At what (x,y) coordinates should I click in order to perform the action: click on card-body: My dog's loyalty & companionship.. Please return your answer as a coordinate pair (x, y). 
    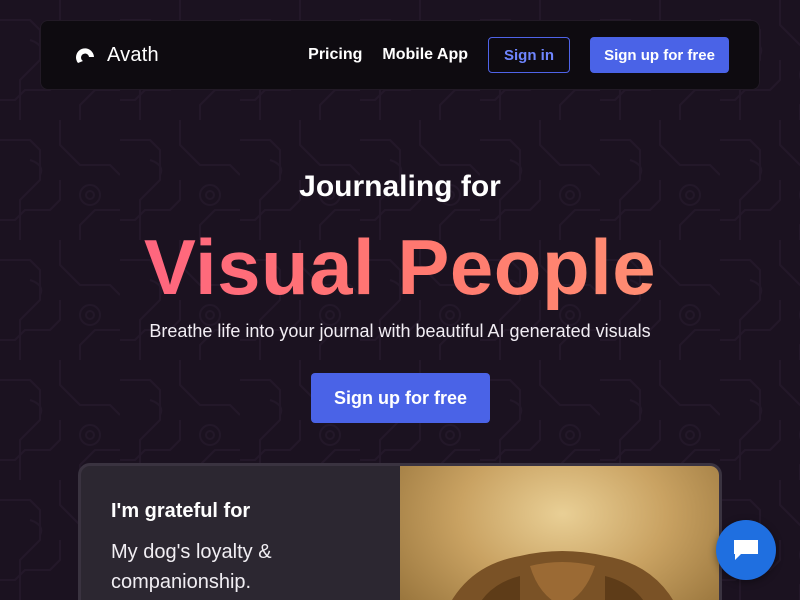
    Looking at the image, I should click on (191, 567).